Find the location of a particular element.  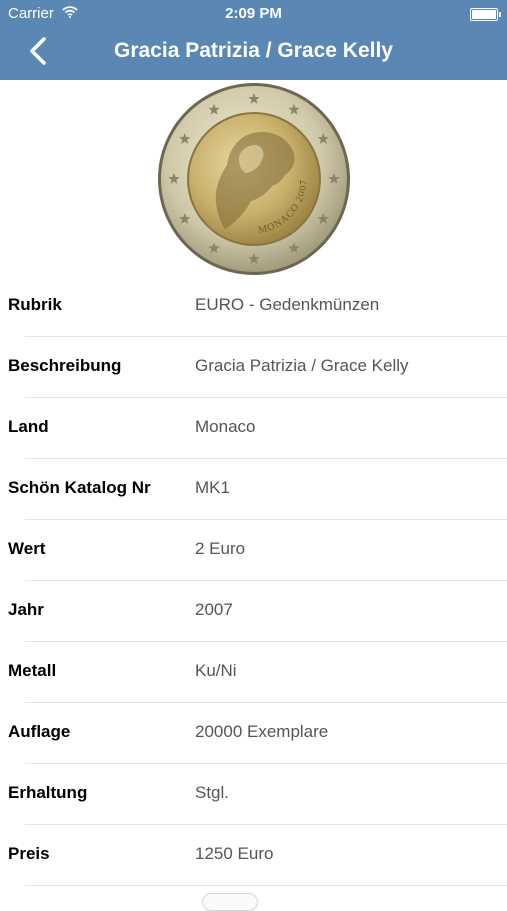

row-divider is located at coordinates (266, 885).